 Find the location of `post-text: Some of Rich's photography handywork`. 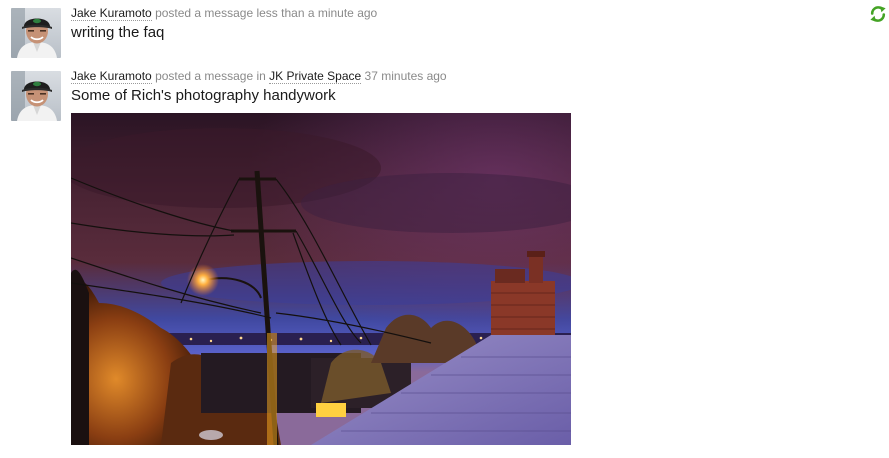

post-text: Some of Rich's photography handywork is located at coordinates (203, 95).